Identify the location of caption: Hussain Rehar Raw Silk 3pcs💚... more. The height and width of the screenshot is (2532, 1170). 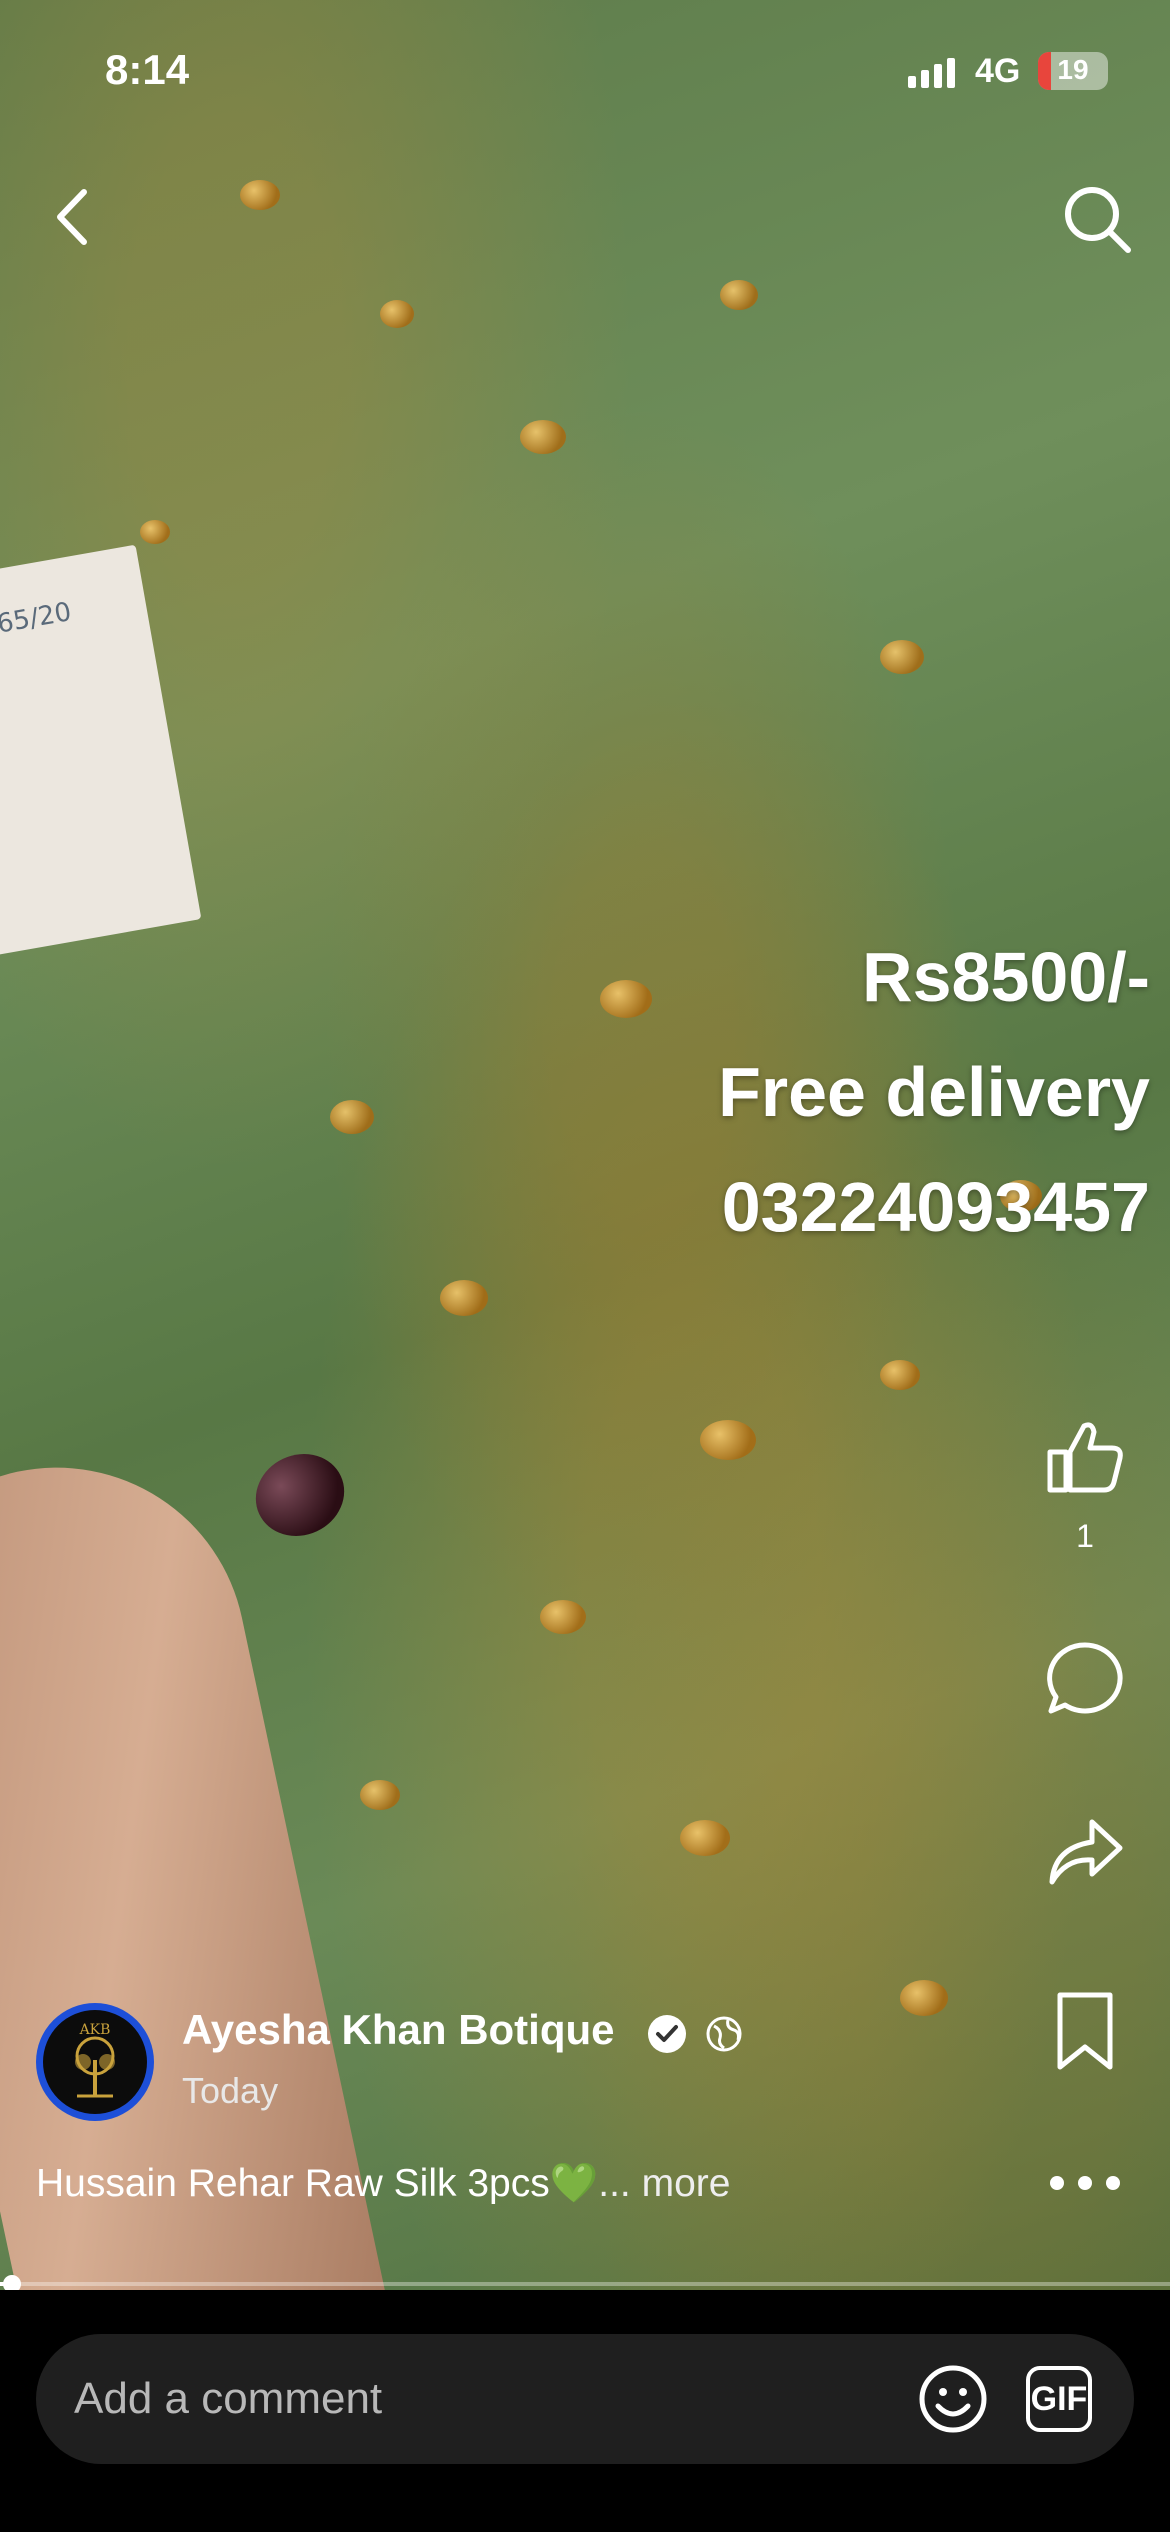
(383, 2183).